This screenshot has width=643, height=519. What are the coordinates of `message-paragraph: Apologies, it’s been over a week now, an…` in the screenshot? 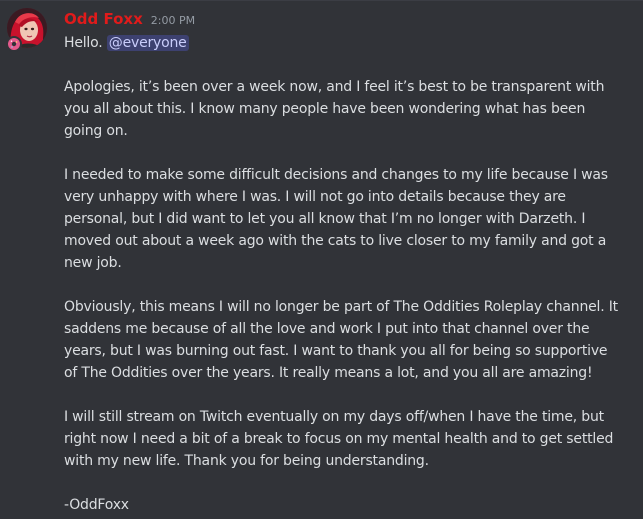 It's located at (334, 109).